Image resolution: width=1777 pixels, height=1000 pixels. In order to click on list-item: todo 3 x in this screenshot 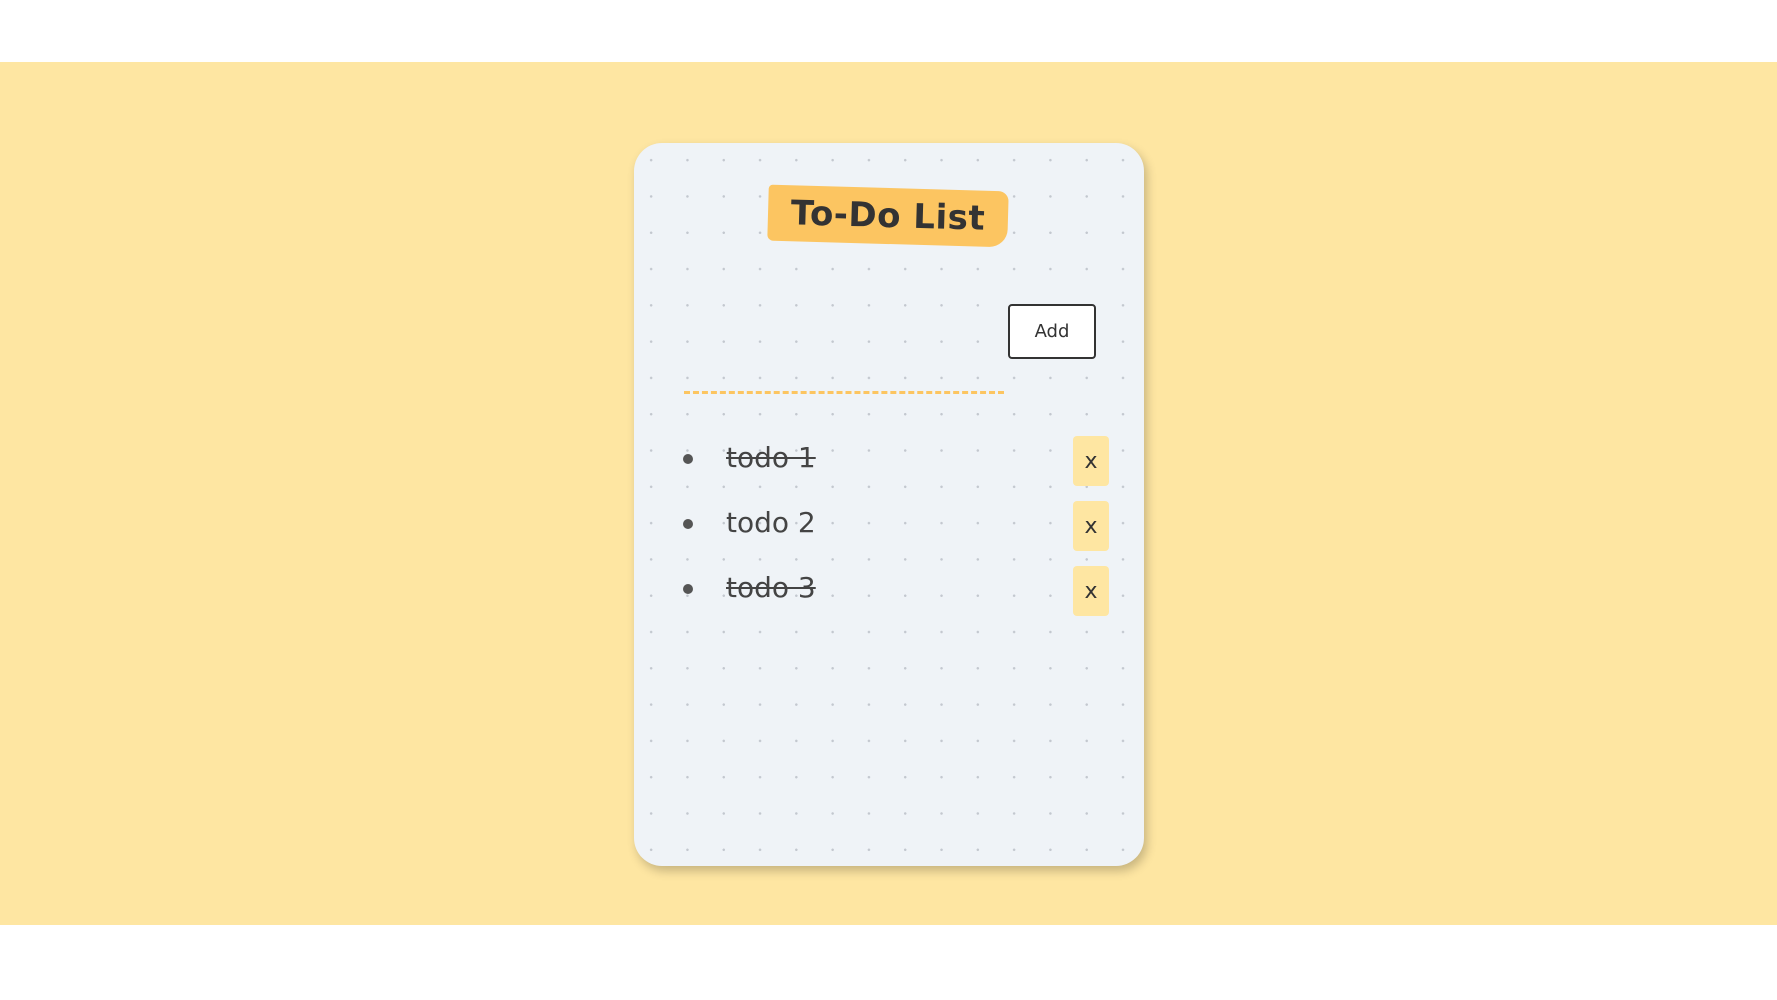, I will do `click(889, 598)`.